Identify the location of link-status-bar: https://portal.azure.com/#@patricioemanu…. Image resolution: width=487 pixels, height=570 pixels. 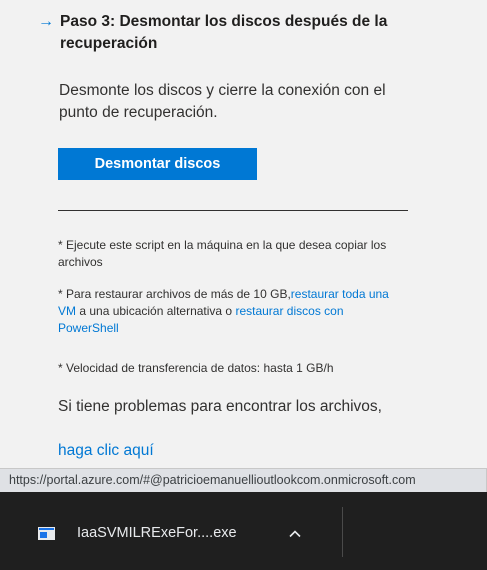
(243, 480).